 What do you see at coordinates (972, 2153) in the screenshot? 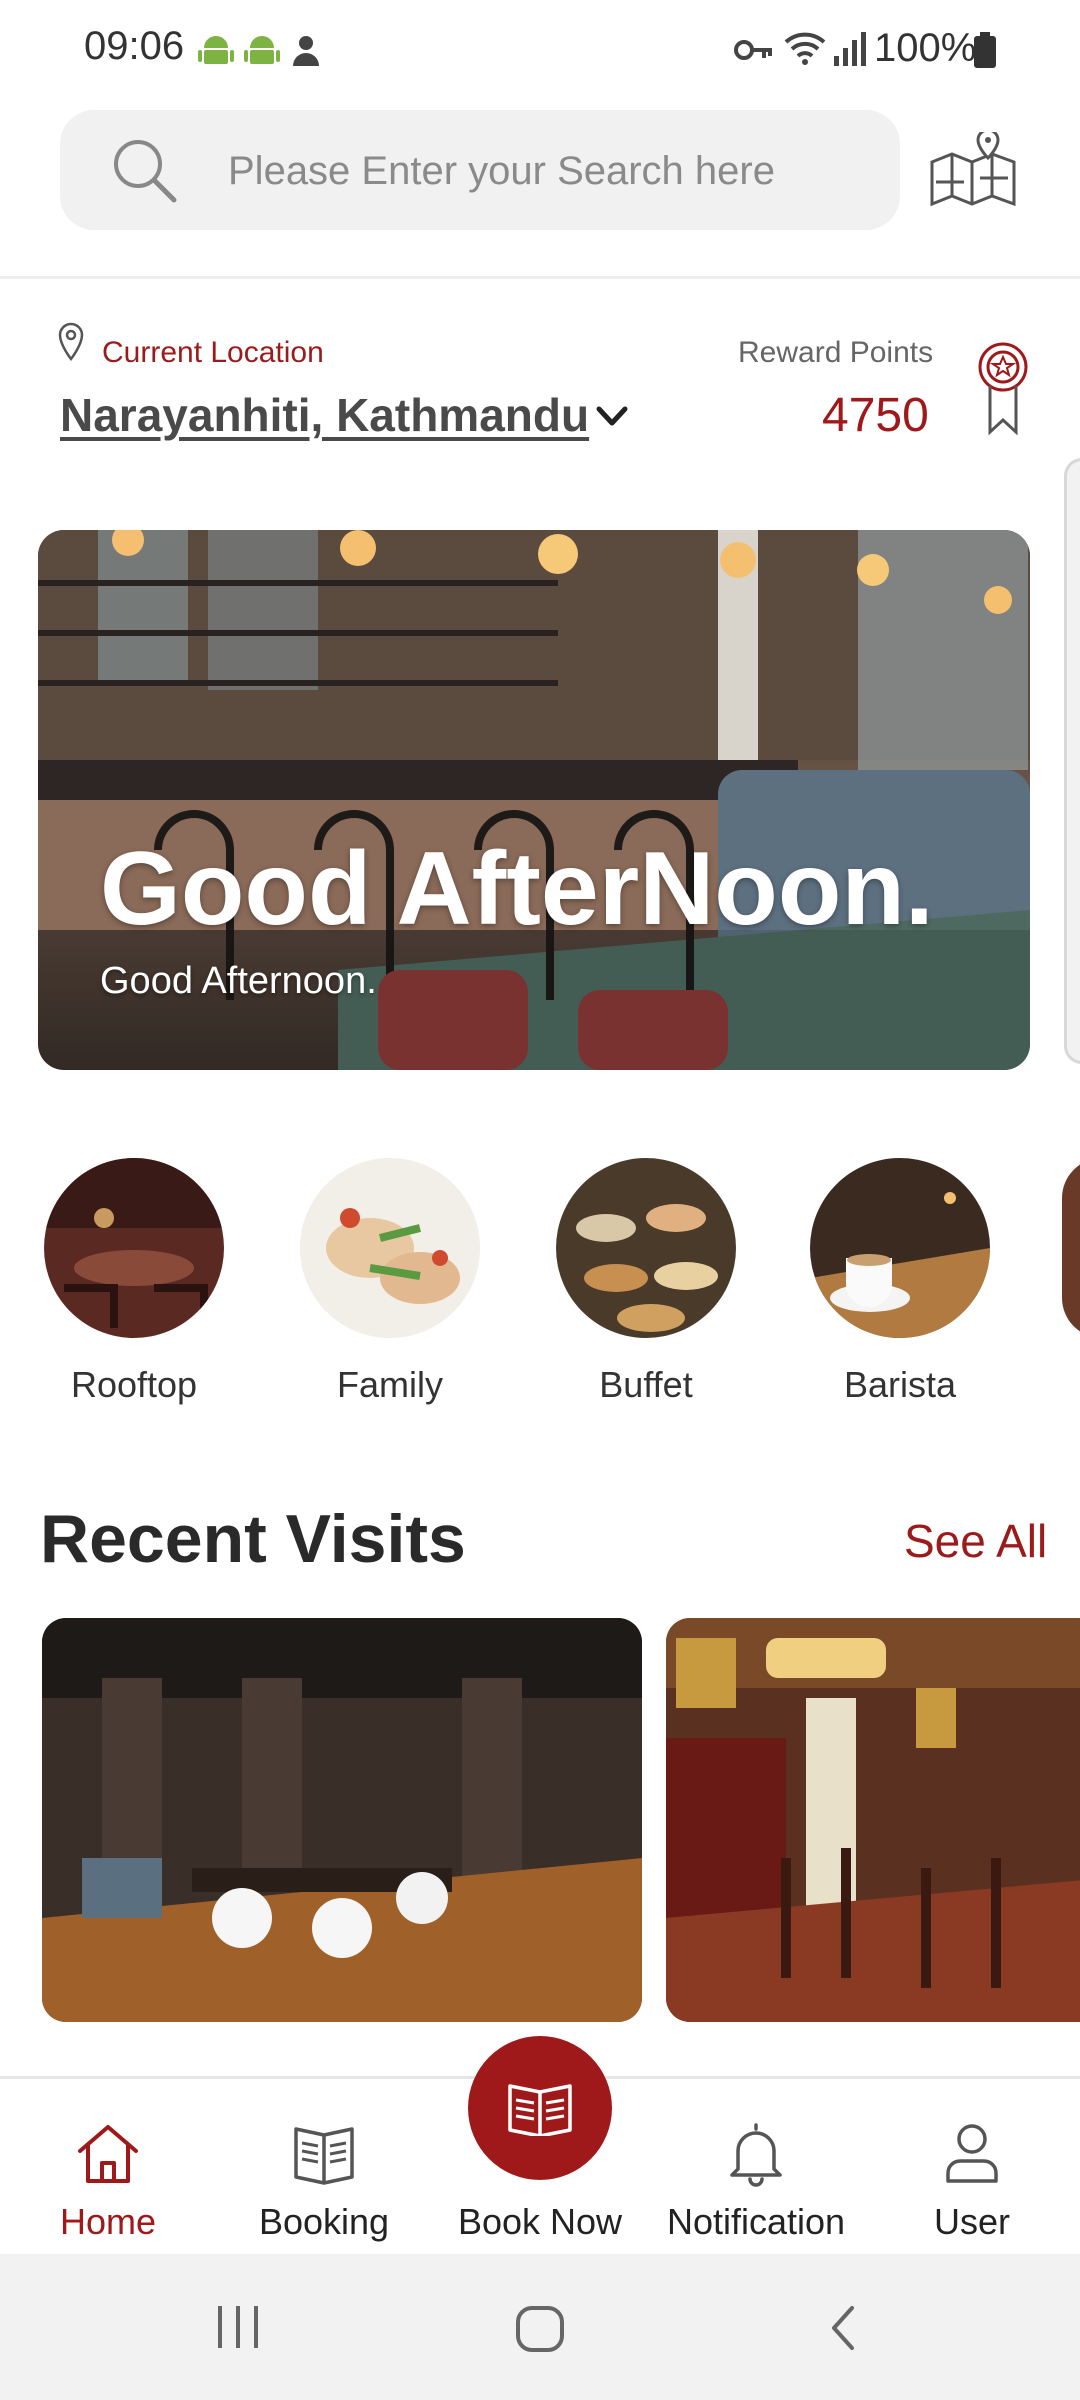
I see `user-icon` at bounding box center [972, 2153].